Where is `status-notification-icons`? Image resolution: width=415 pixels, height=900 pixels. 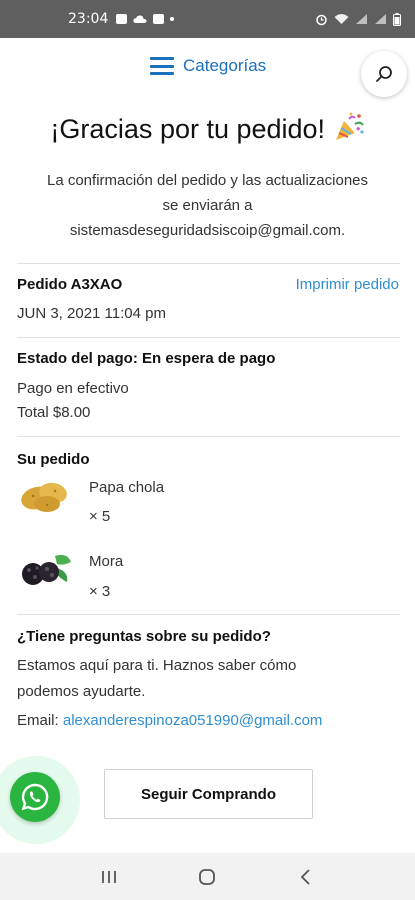 status-notification-icons is located at coordinates (145, 19).